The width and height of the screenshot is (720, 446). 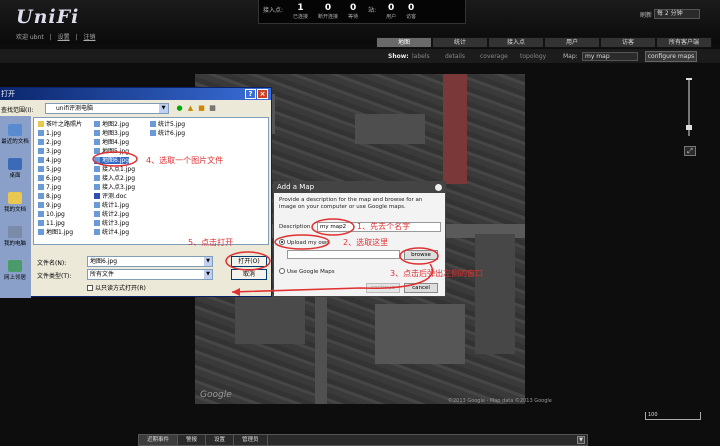 I want to click on list-item: 评测.doc, so click(x=110, y=196).